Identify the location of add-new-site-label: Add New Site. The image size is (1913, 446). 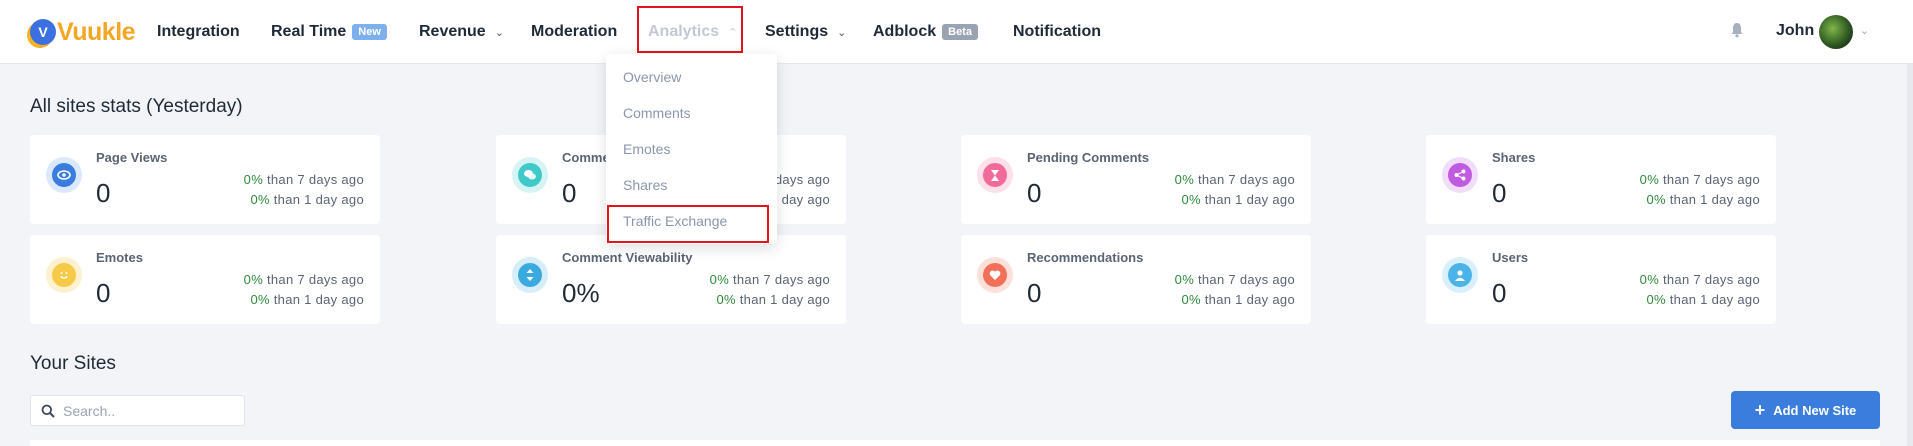
(1815, 410).